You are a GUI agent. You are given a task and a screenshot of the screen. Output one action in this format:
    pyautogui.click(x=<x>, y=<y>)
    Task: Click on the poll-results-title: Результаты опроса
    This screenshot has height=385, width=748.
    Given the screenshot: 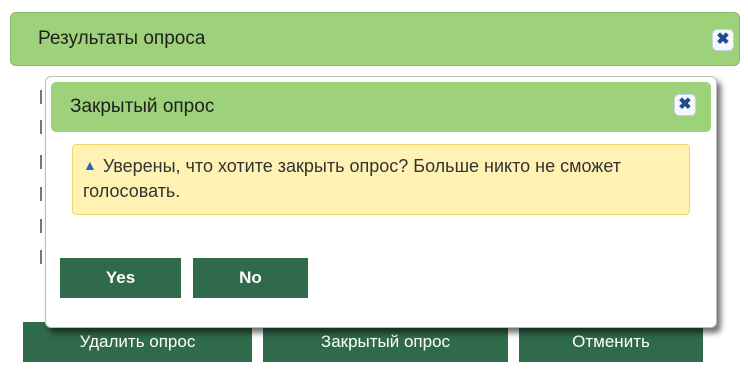 What is the action you would take?
    pyautogui.click(x=122, y=38)
    